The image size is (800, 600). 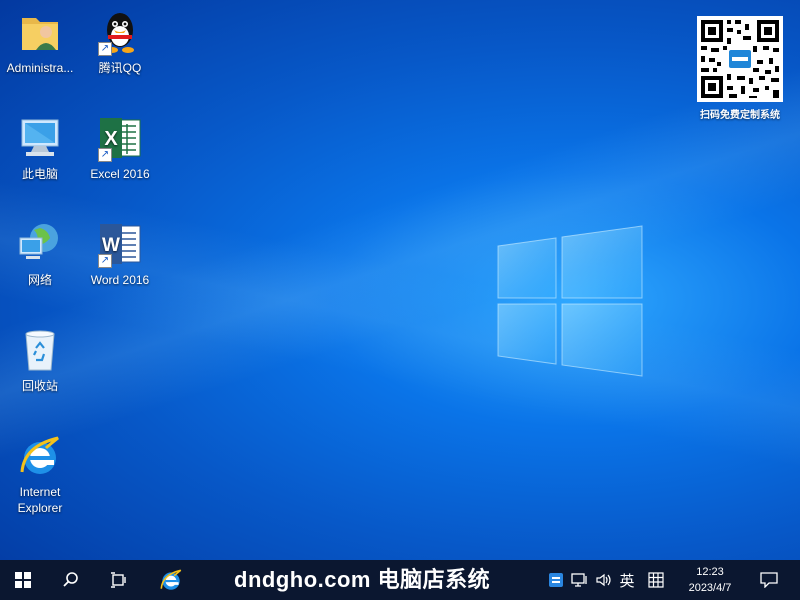 I want to click on computer-icon, so click(x=40, y=137).